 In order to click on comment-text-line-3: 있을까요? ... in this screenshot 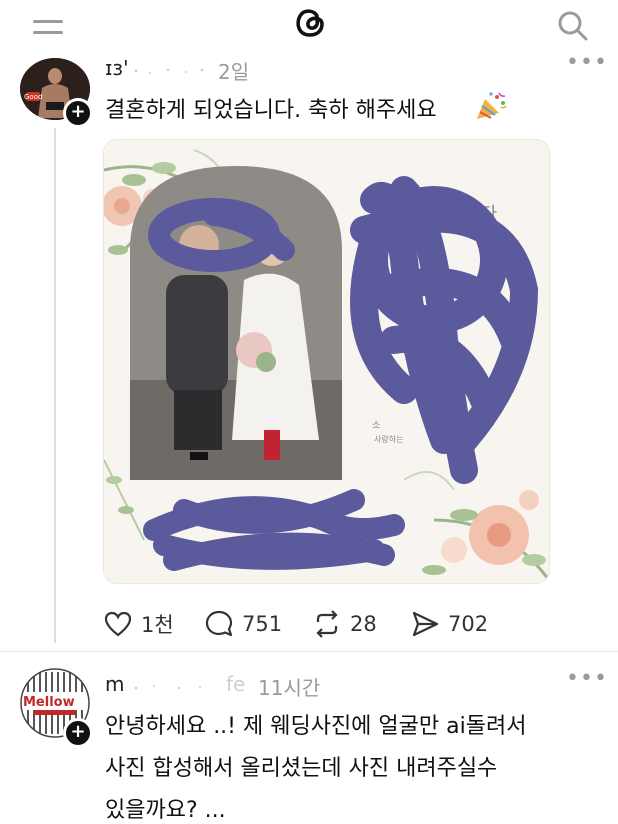, I will do `click(165, 810)`.